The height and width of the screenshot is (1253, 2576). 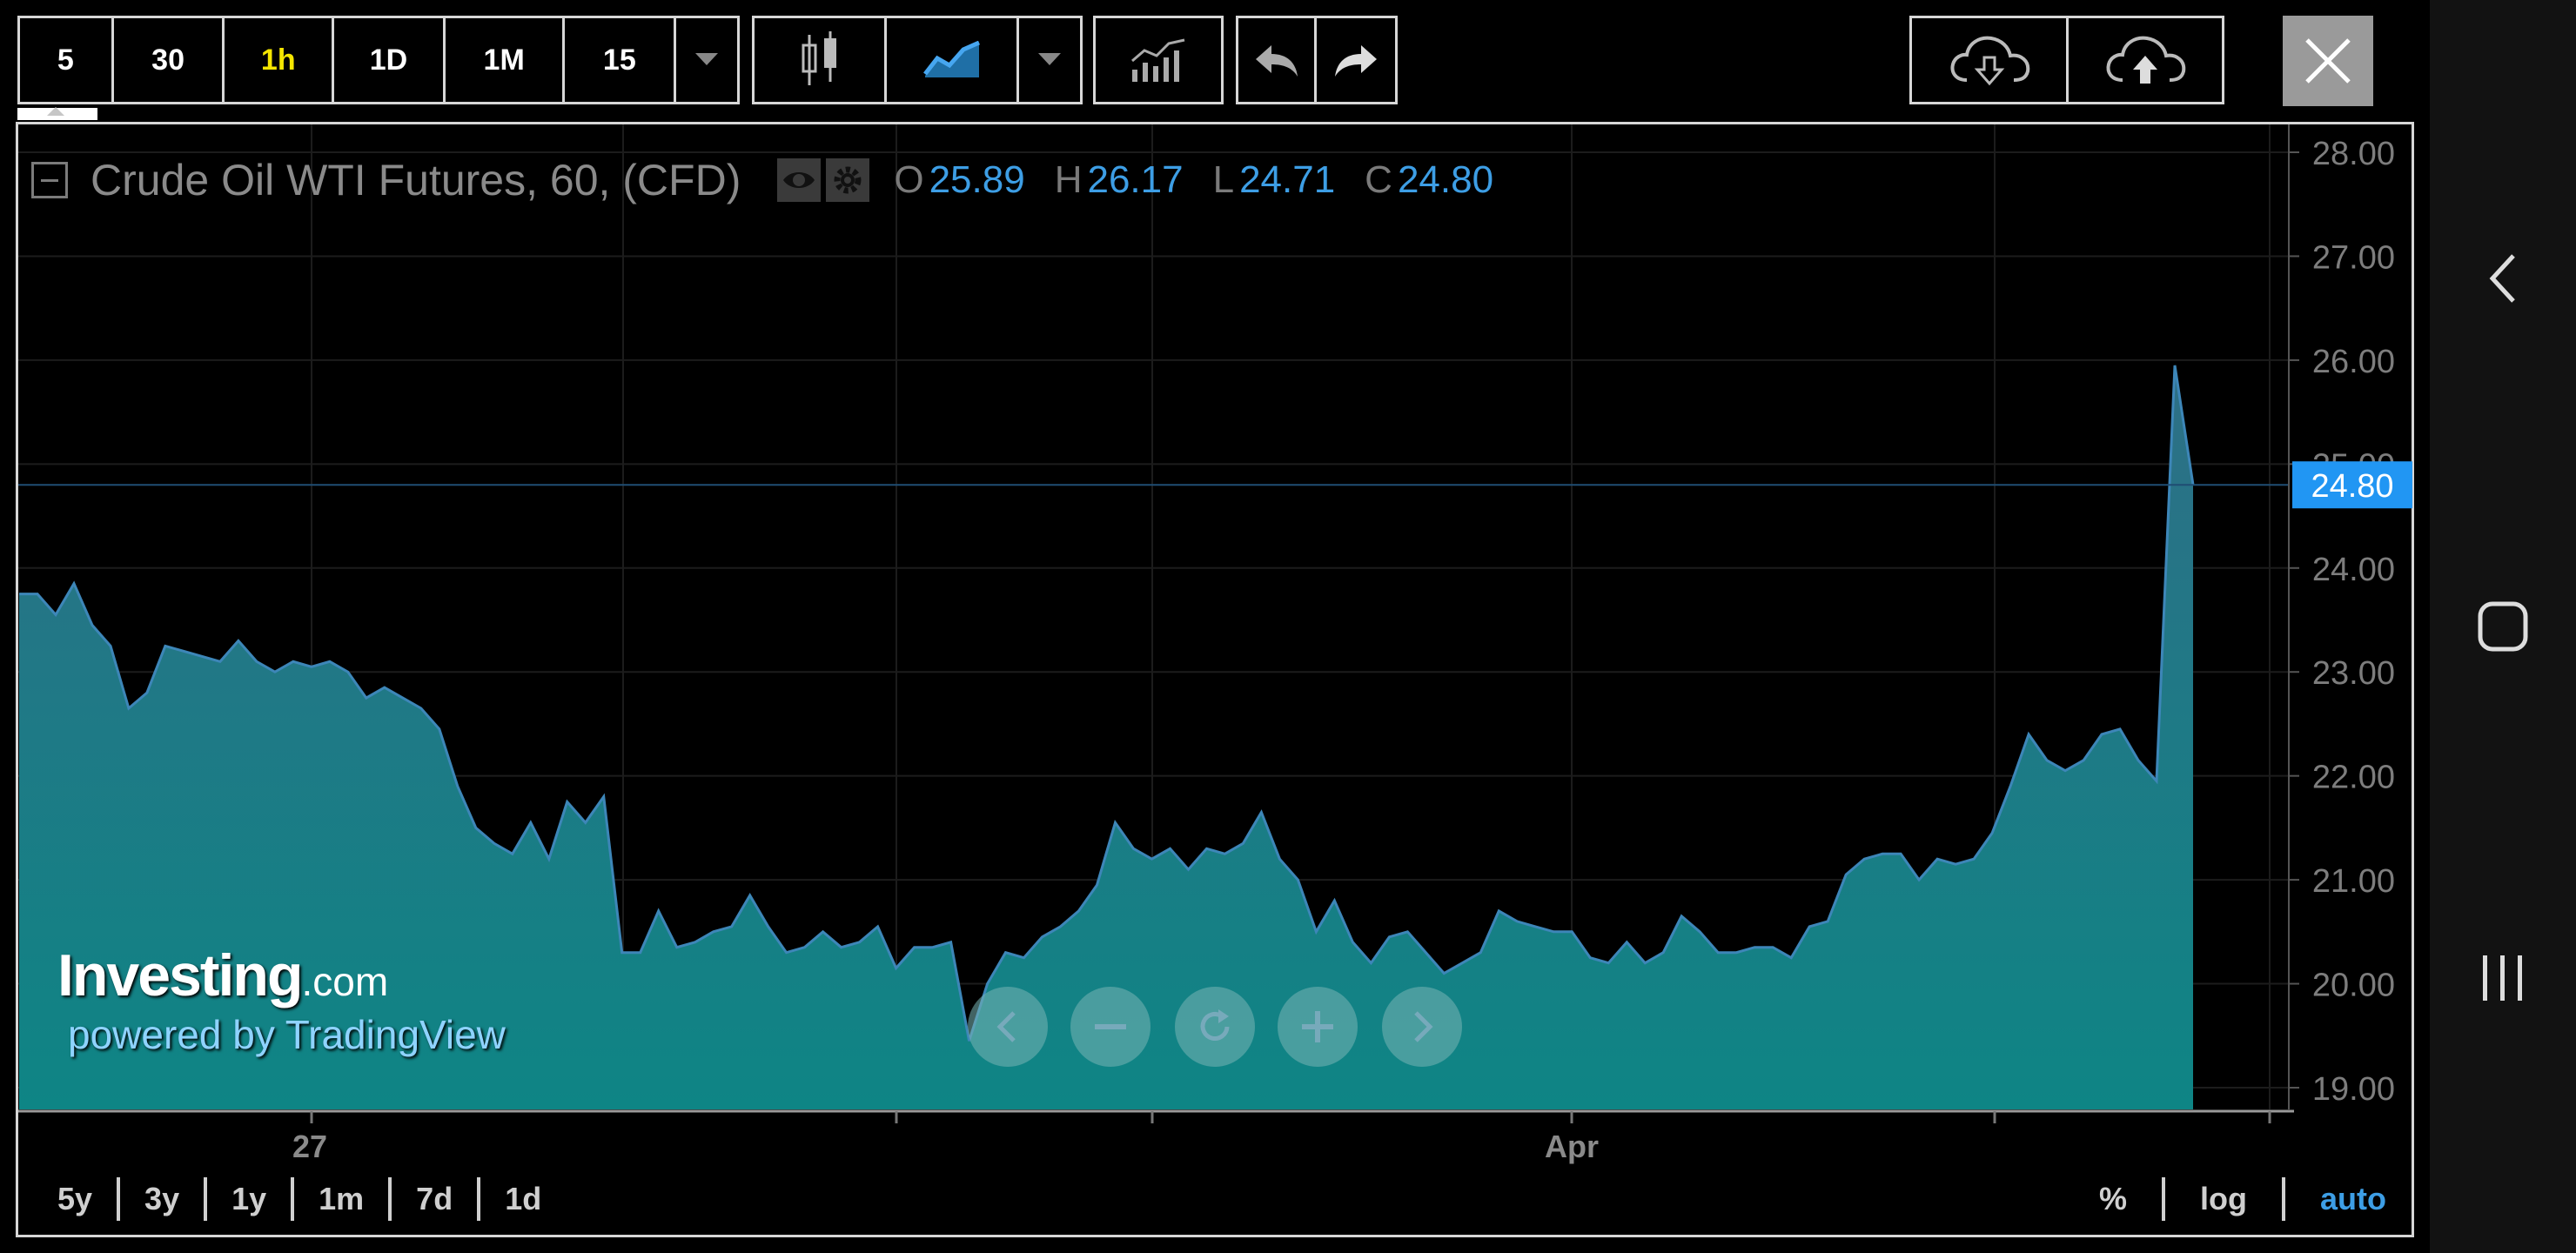 I want to click on ohlc-values: O 25.89 H 26.17 L 24.71 C 24.80, so click(x=1209, y=180).